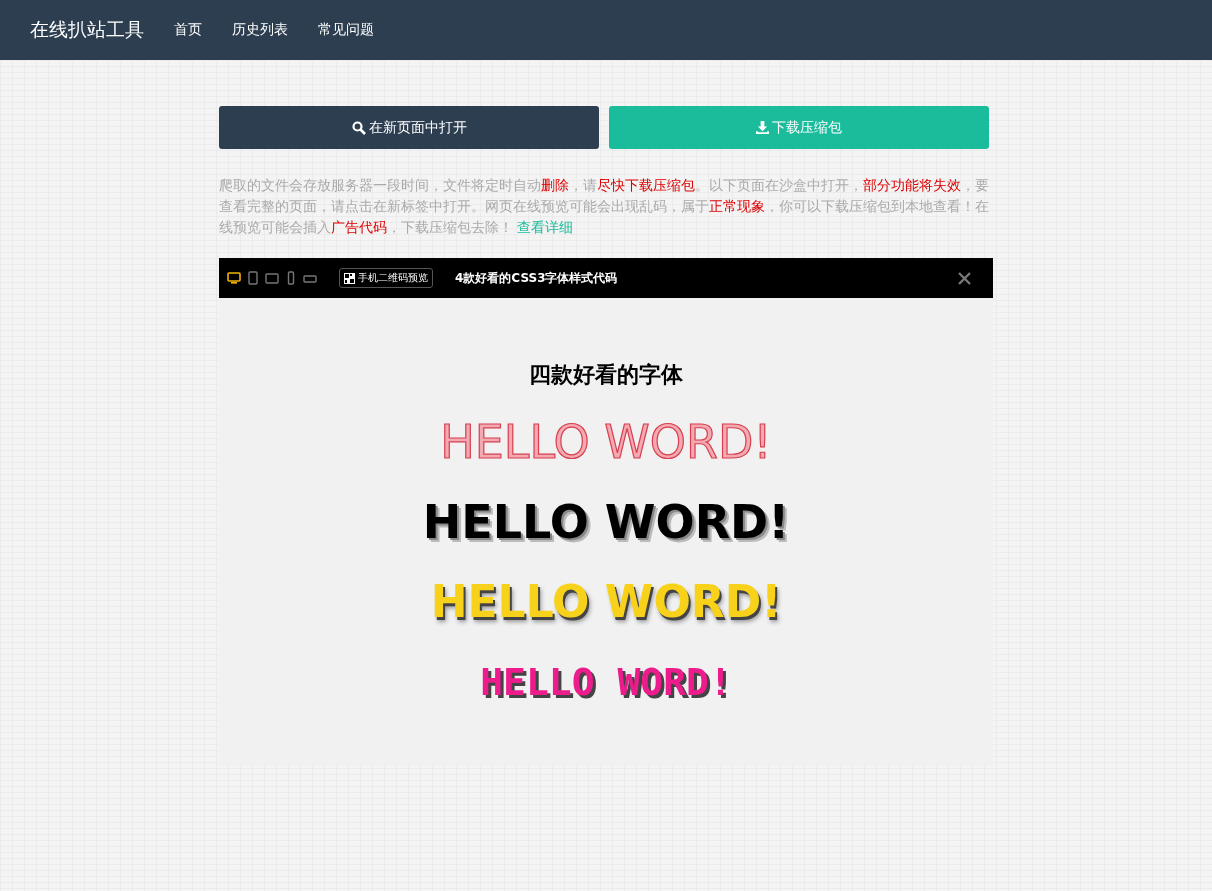  I want to click on site-logo: 在线扒站工具, so click(87, 30).